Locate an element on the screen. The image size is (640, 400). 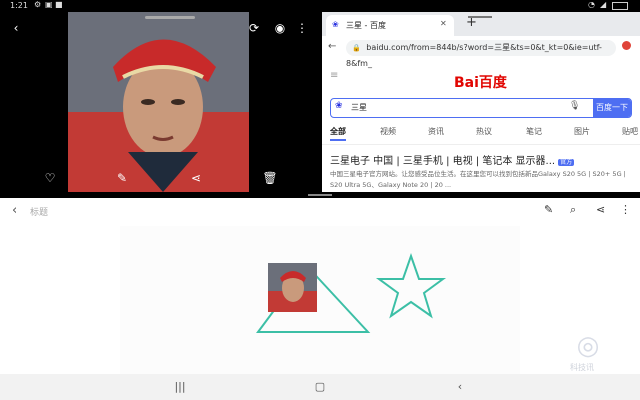
back-icon: ‹ is located at coordinates (460, 387).